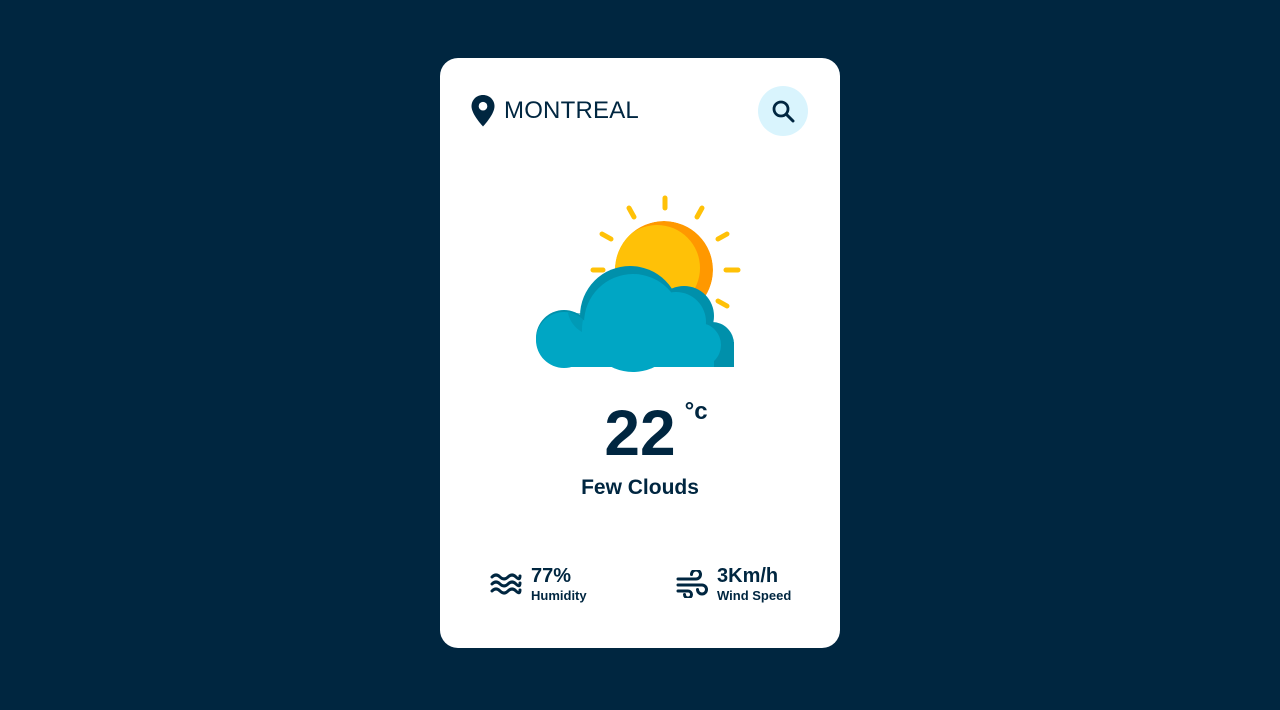  I want to click on temperature-value: 22, so click(640, 433).